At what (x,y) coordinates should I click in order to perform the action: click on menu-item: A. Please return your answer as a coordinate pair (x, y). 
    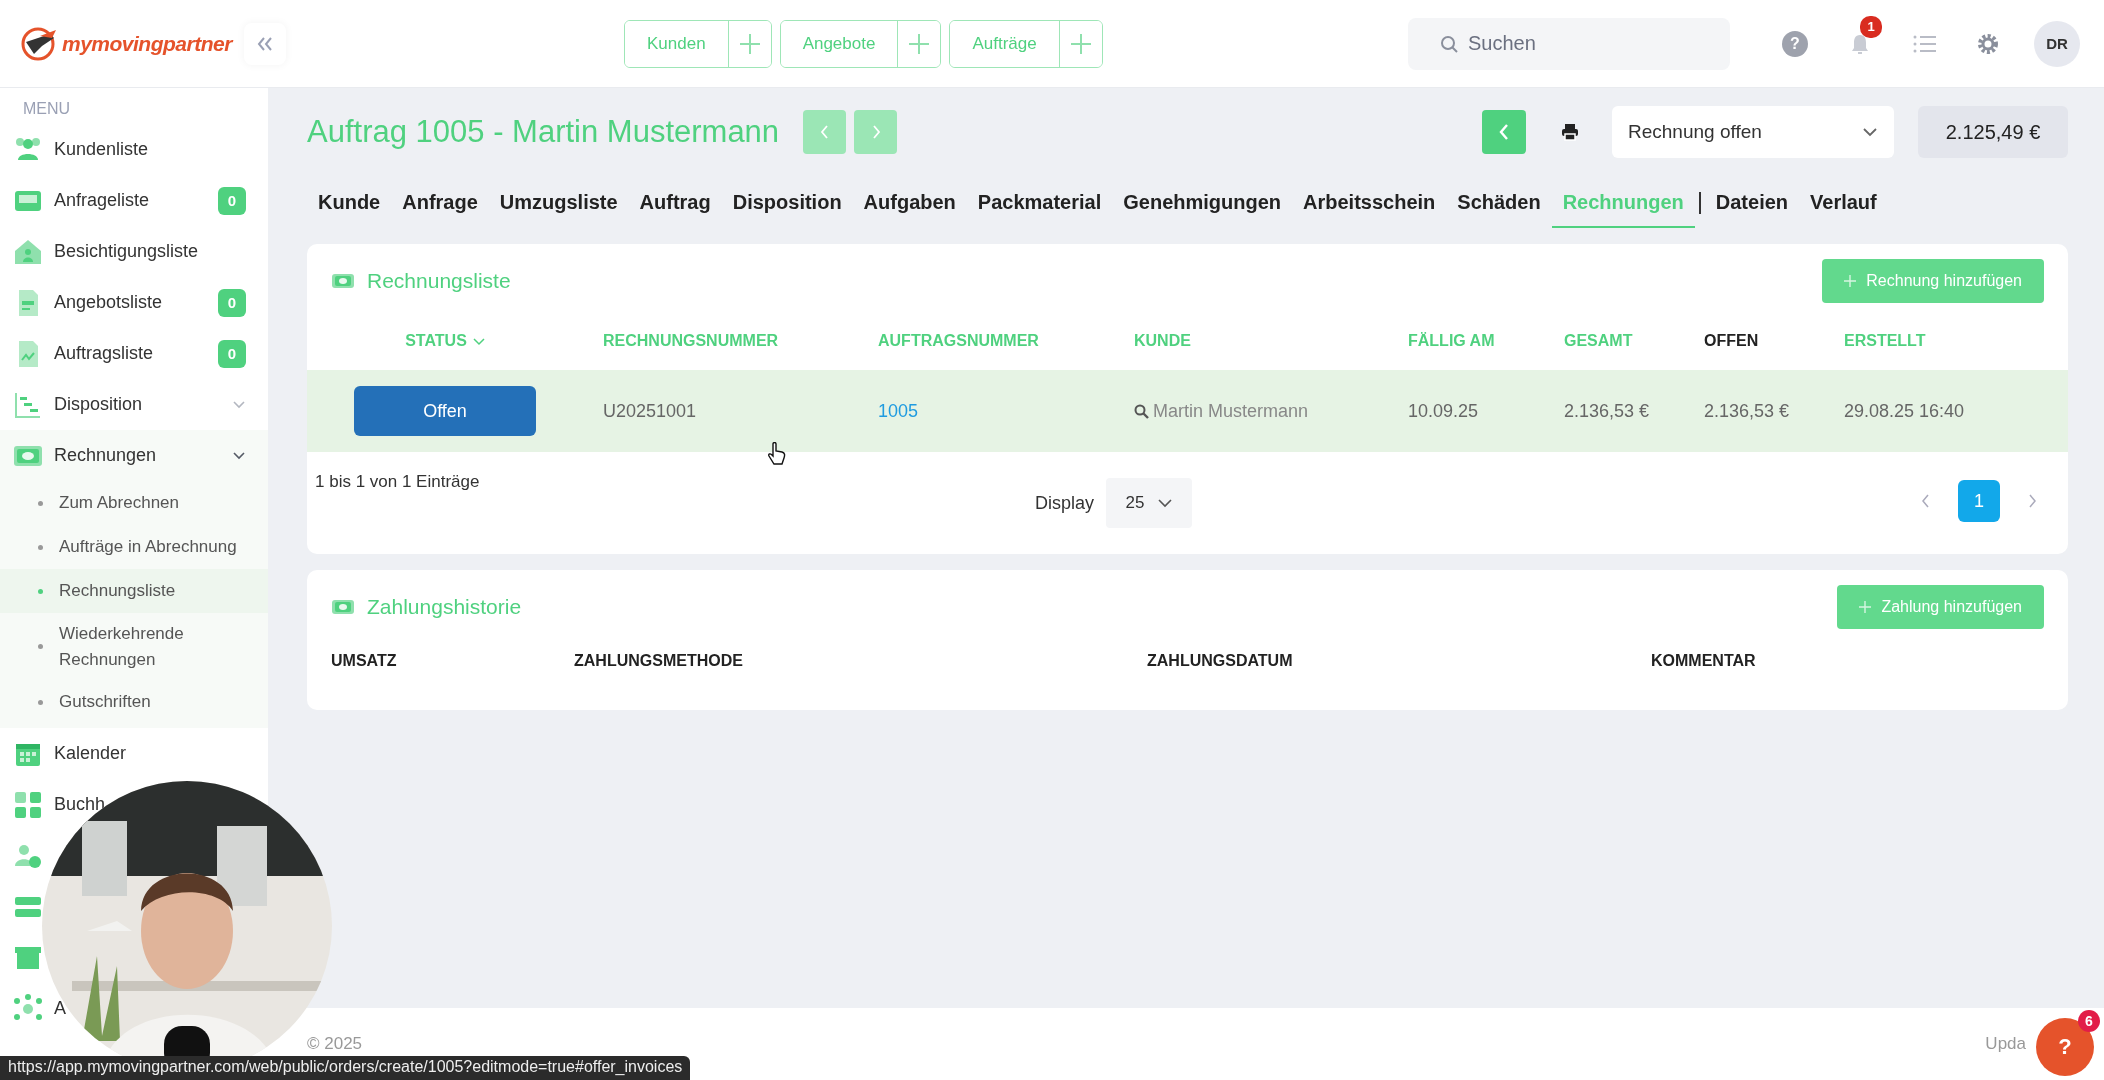
    Looking at the image, I should click on (60, 1008).